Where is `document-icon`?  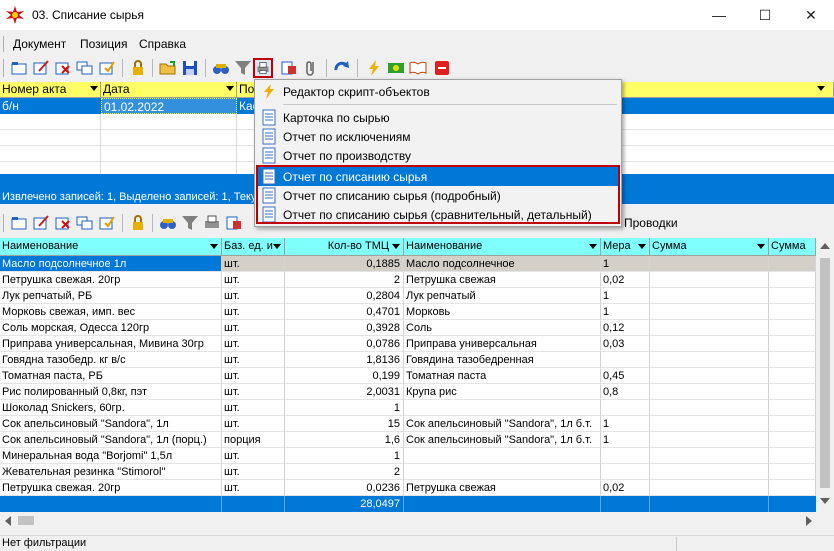 document-icon is located at coordinates (269, 136).